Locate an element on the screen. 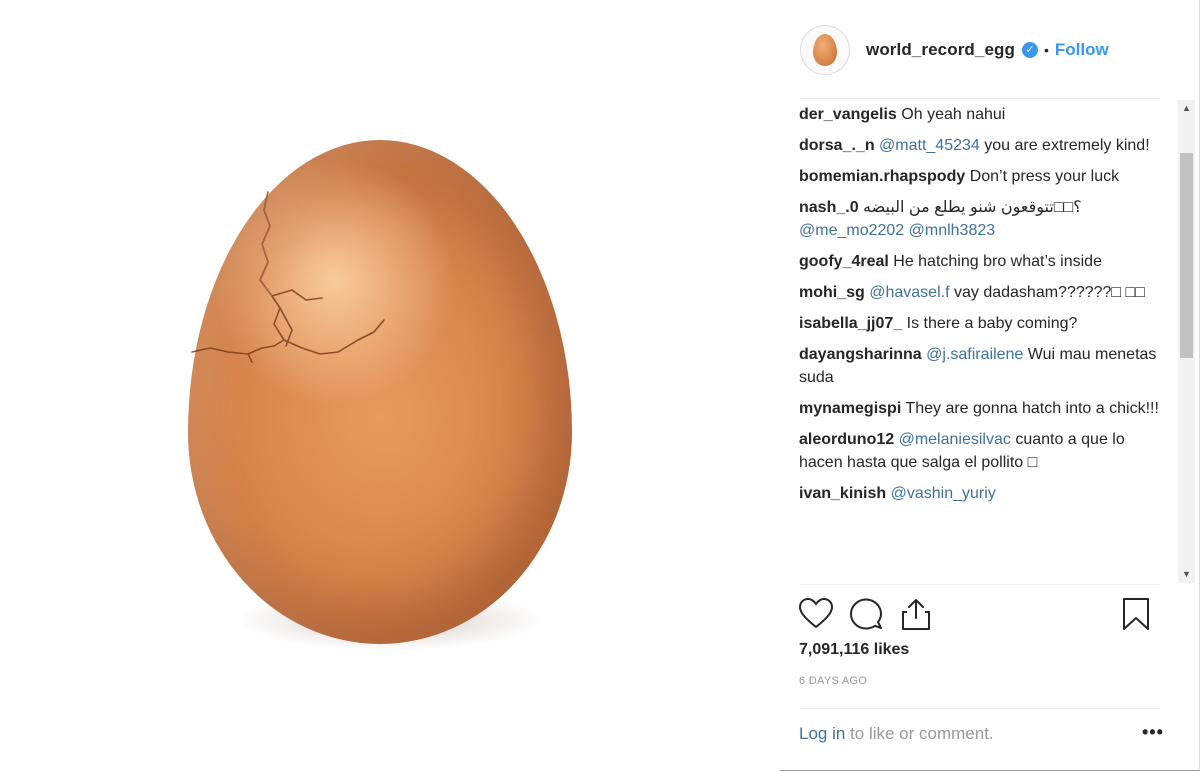 The height and width of the screenshot is (771, 1200). comment-mention: @vashin_yuriy is located at coordinates (941, 493).